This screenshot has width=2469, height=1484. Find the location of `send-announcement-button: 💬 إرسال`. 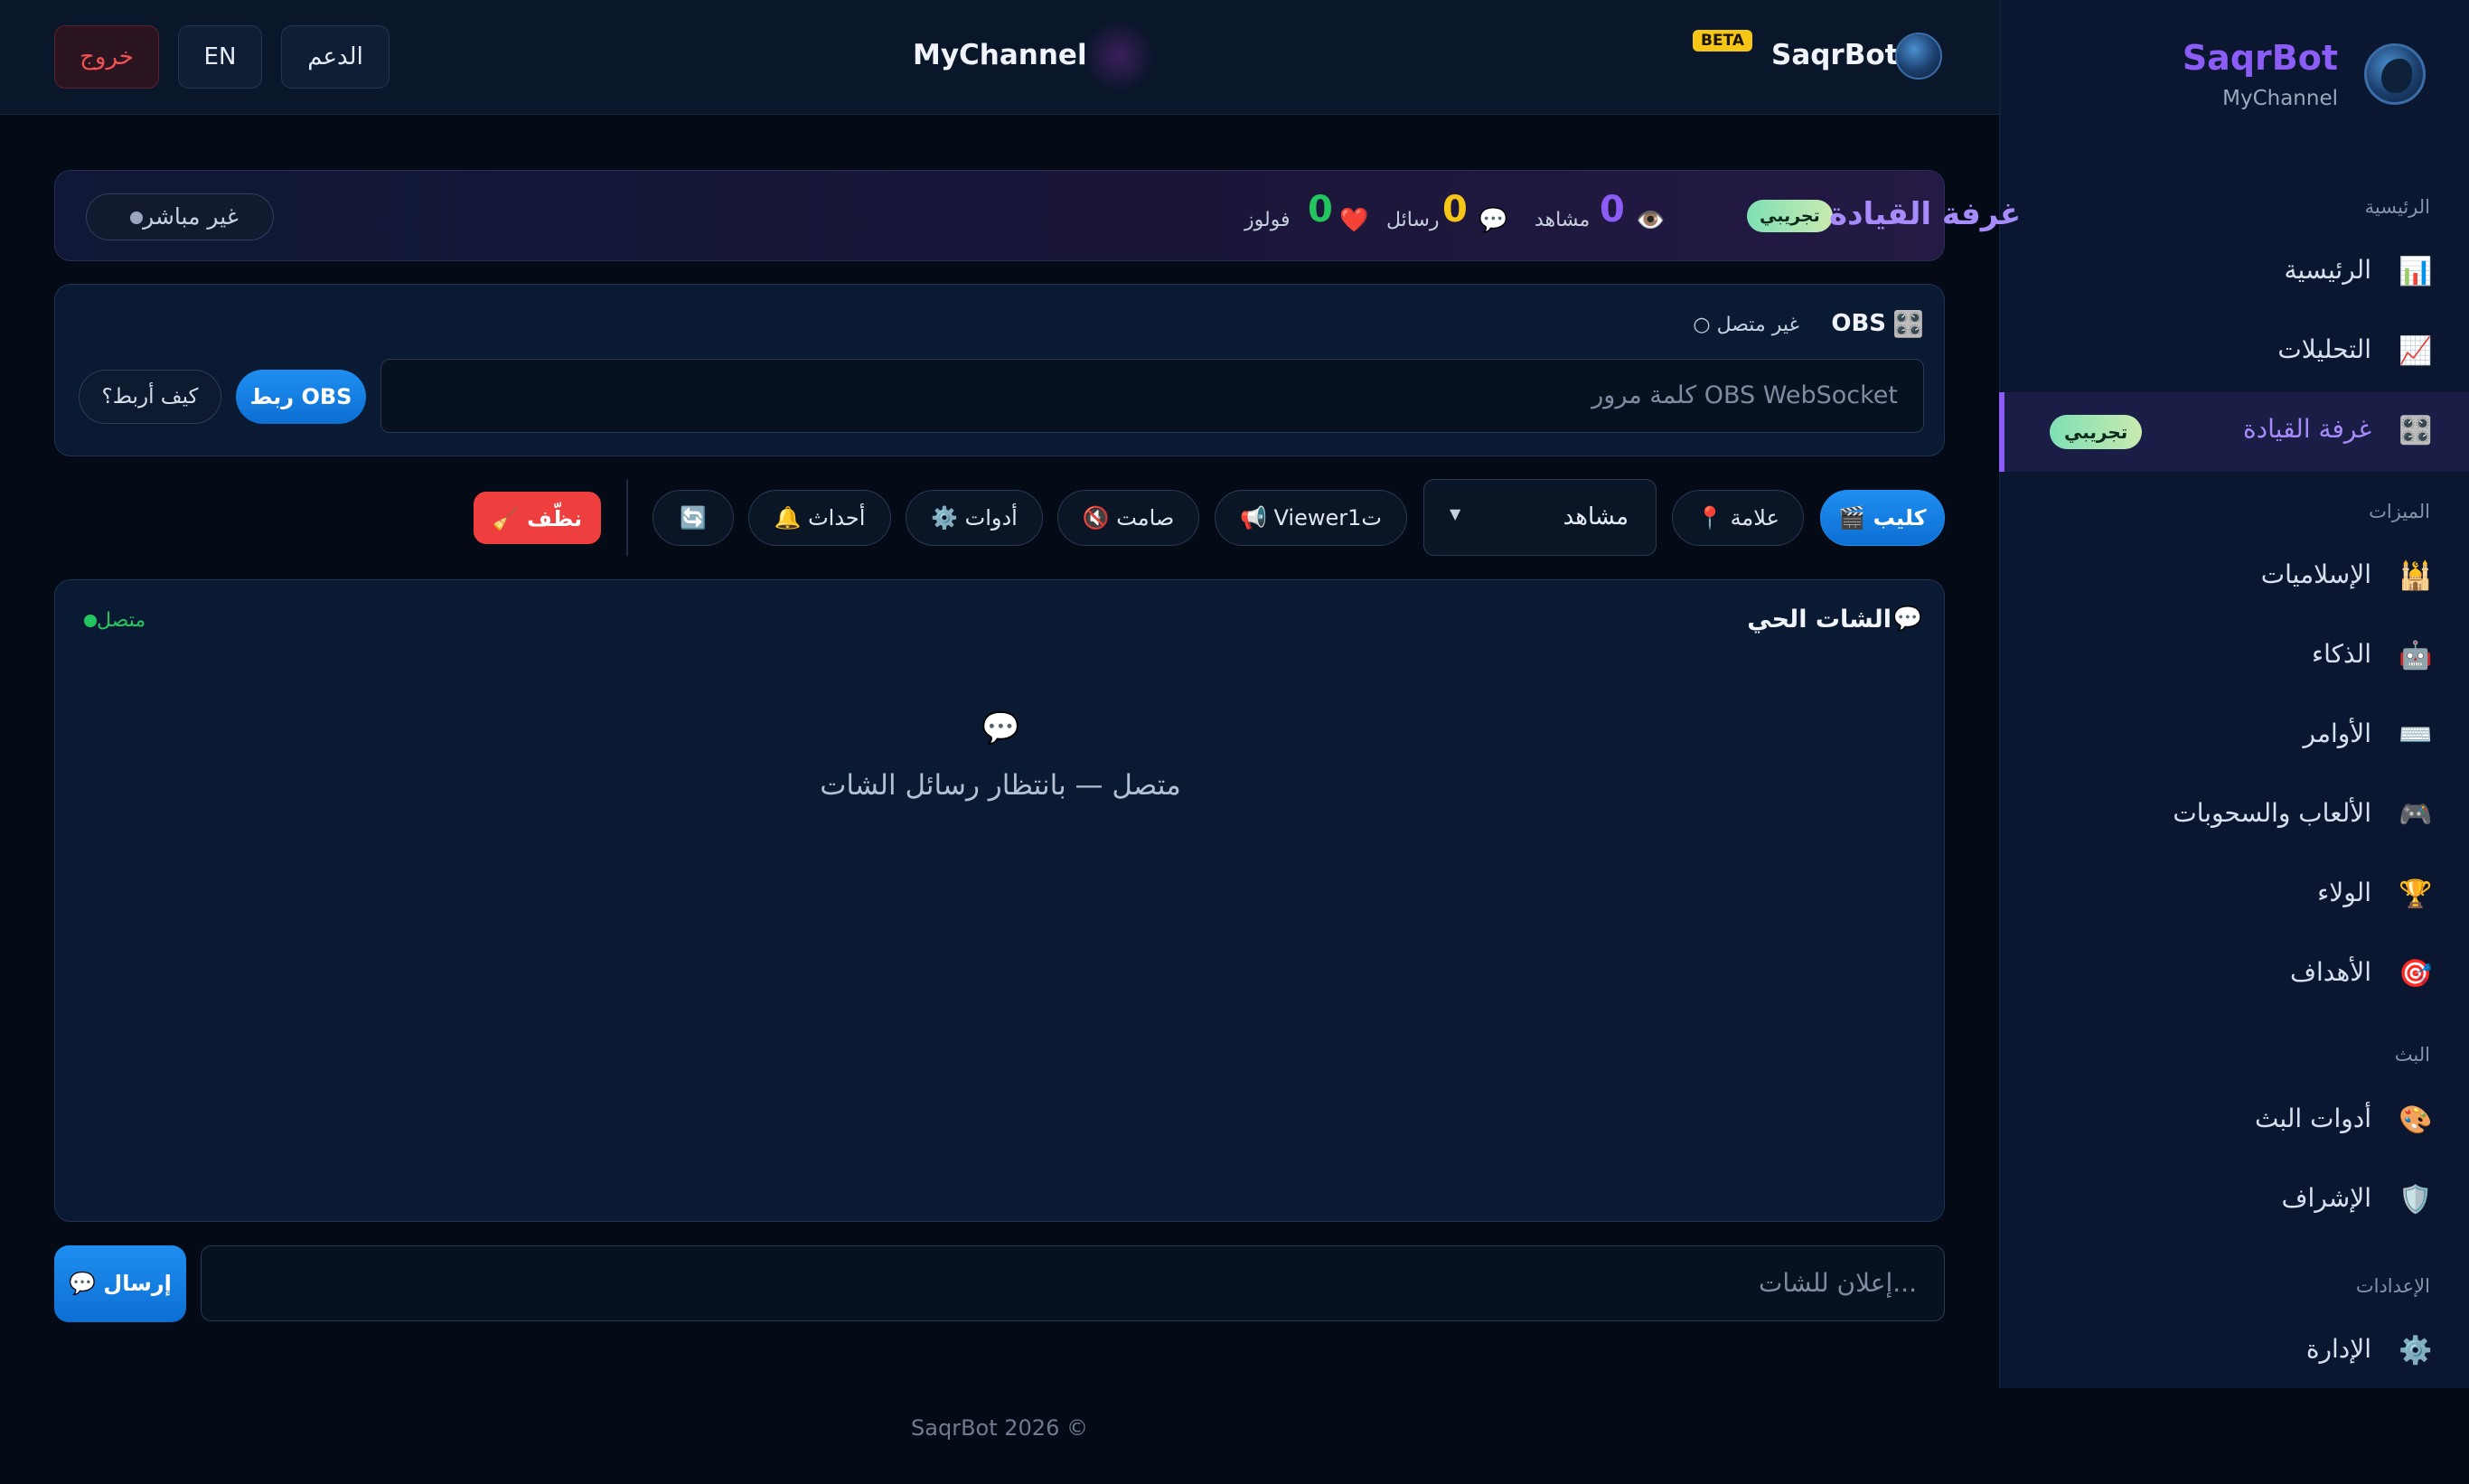

send-announcement-button: 💬 إرسال is located at coordinates (120, 1284).